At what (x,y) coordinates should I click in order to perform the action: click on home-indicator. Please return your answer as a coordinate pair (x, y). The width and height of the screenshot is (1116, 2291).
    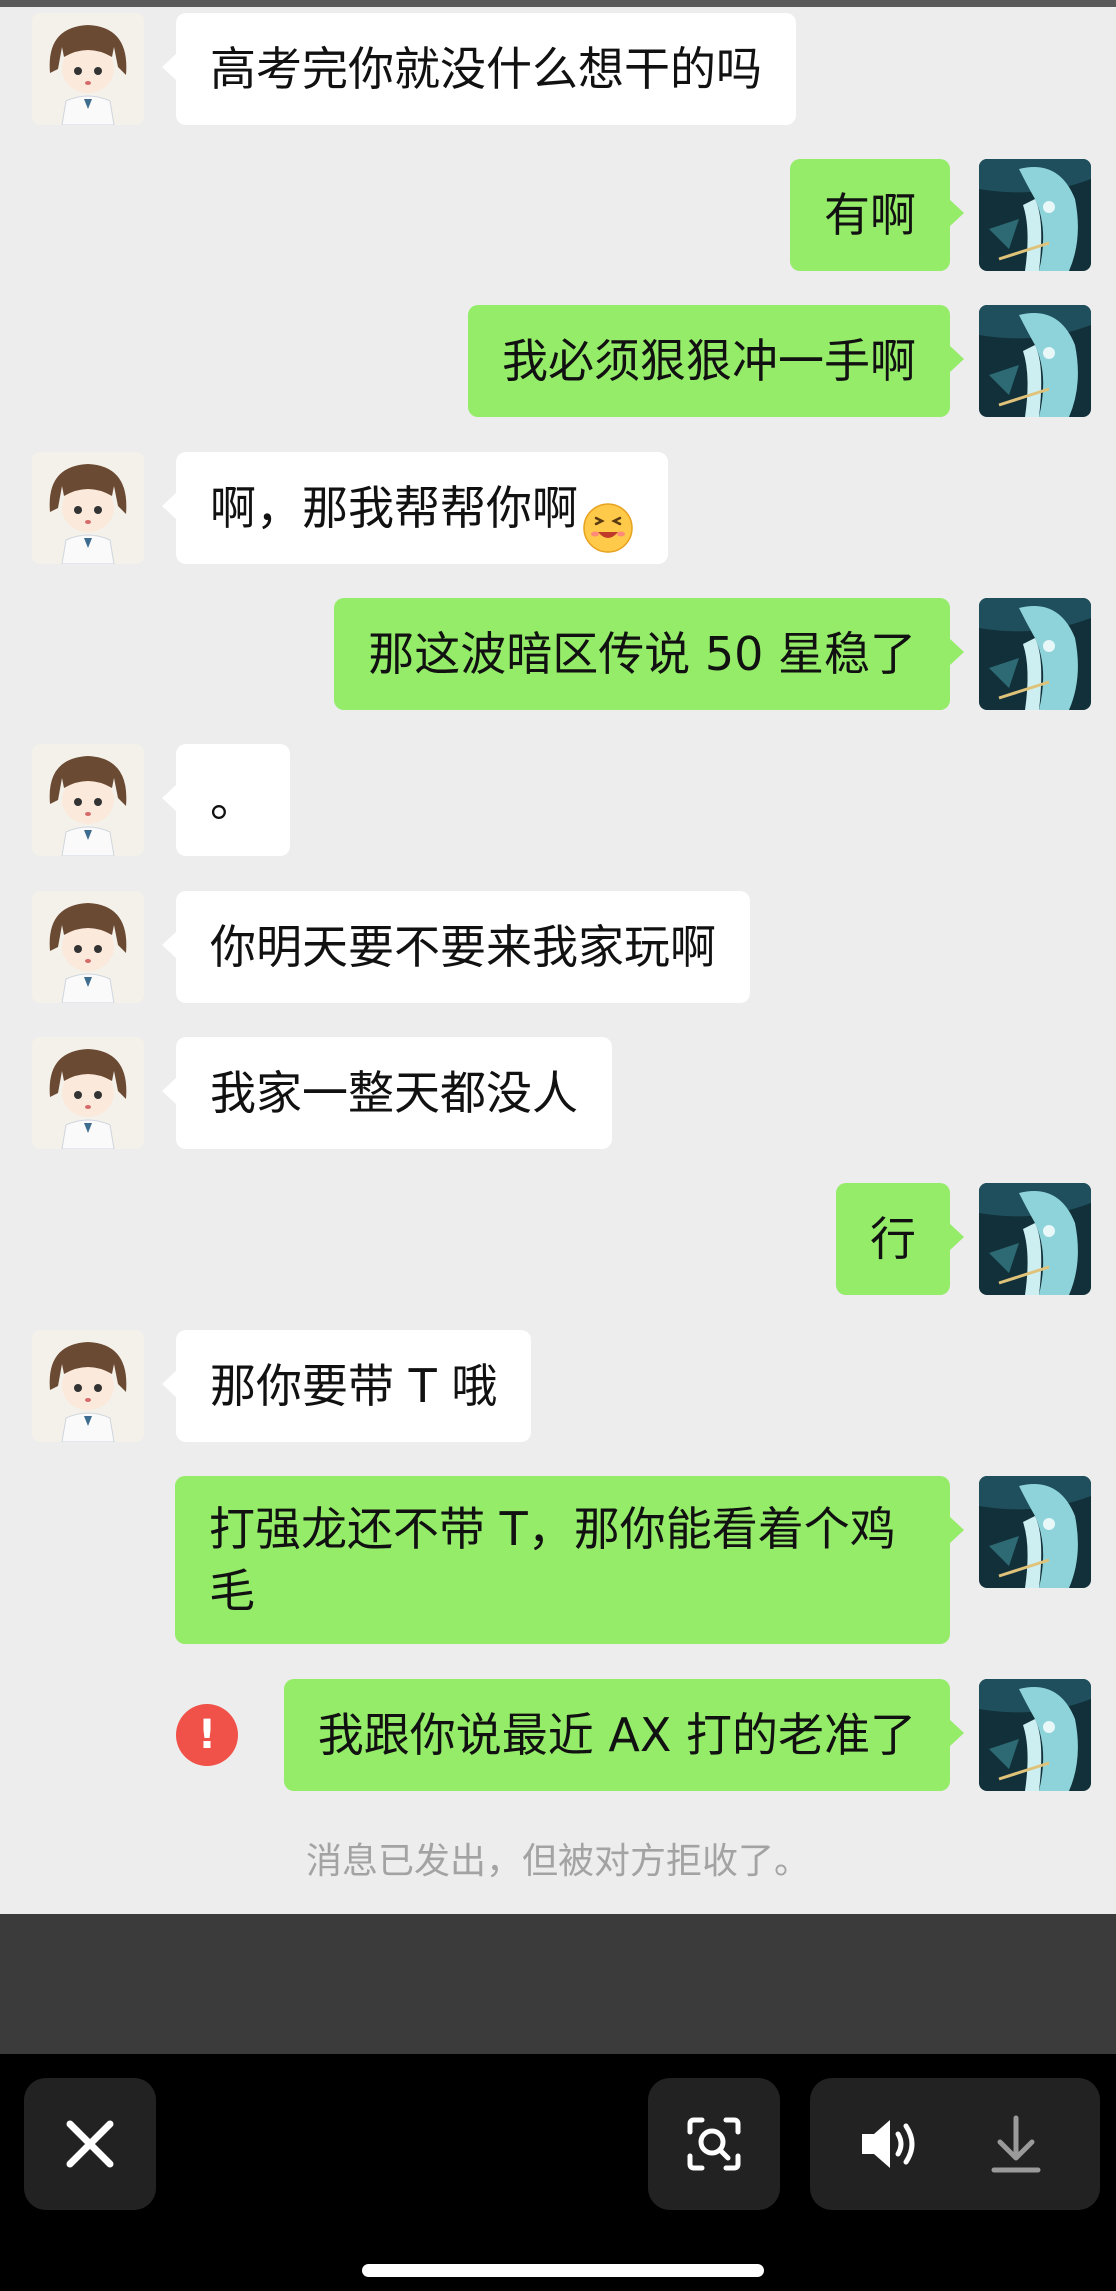
    Looking at the image, I should click on (563, 2270).